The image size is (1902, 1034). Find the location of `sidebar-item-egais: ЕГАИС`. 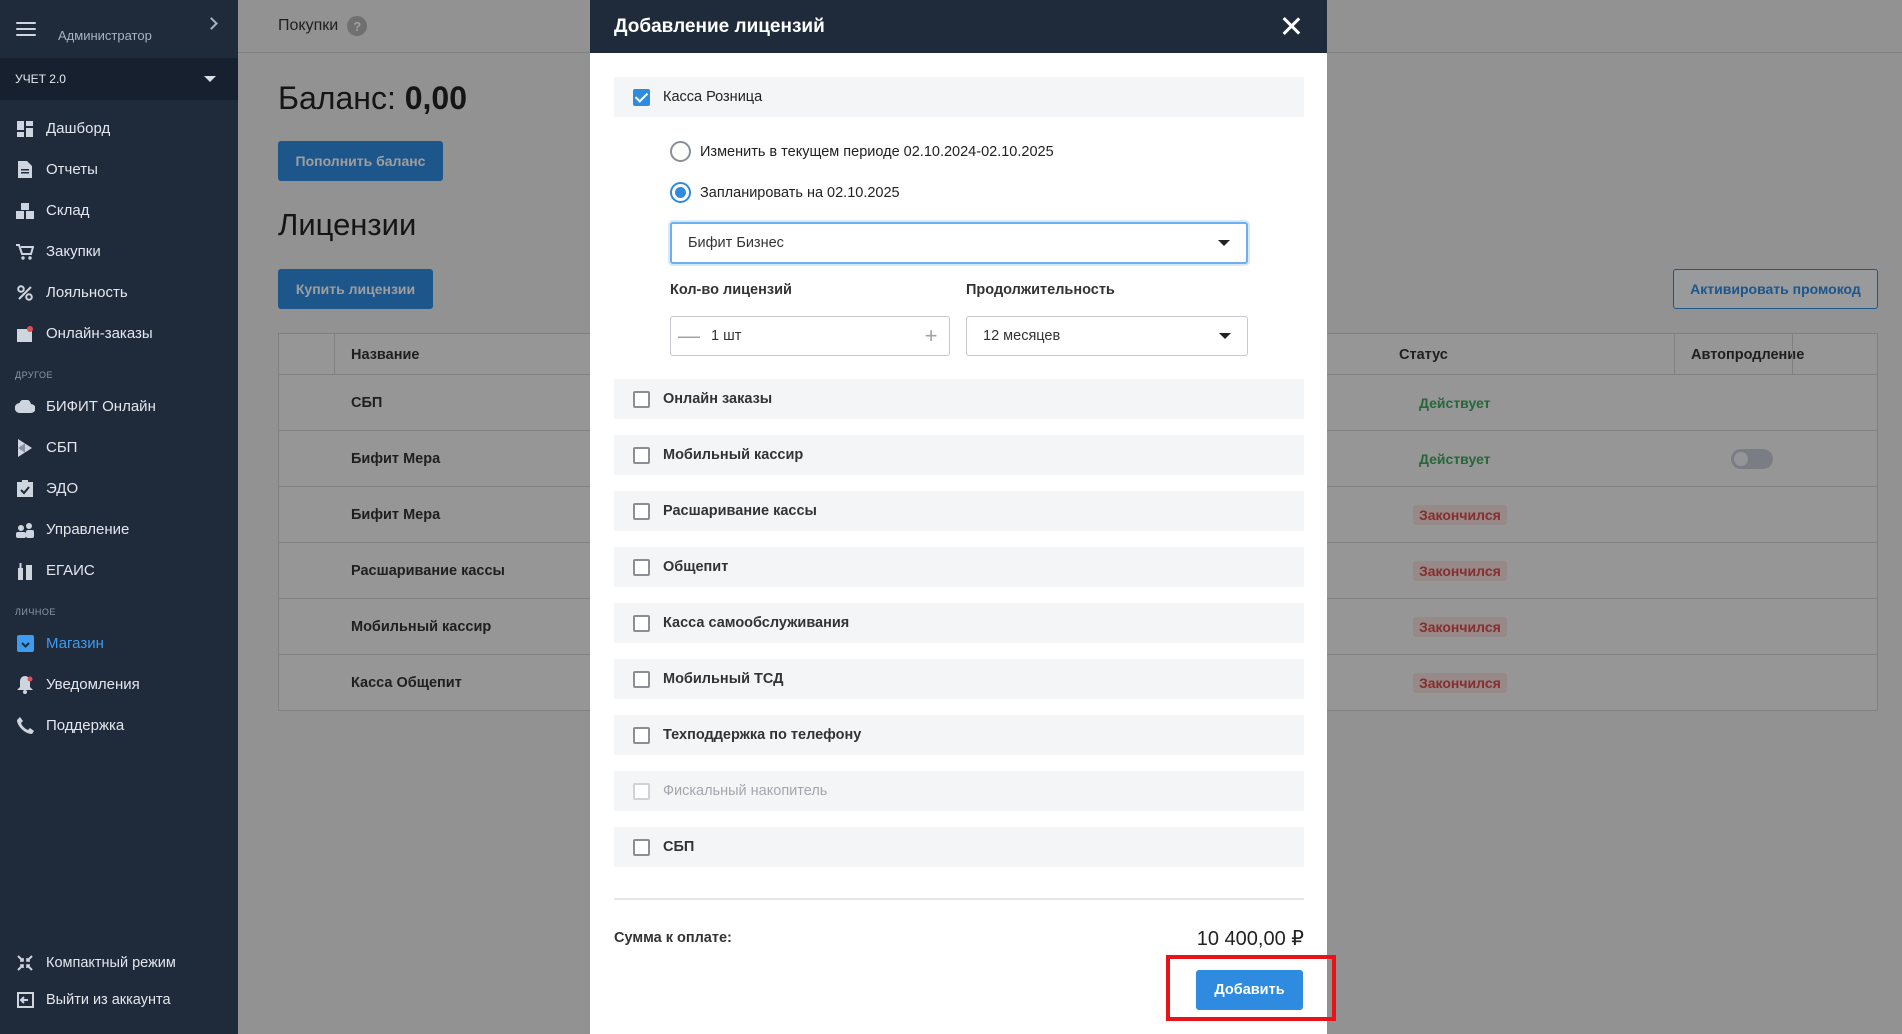

sidebar-item-egais: ЕГАИС is located at coordinates (119, 570).